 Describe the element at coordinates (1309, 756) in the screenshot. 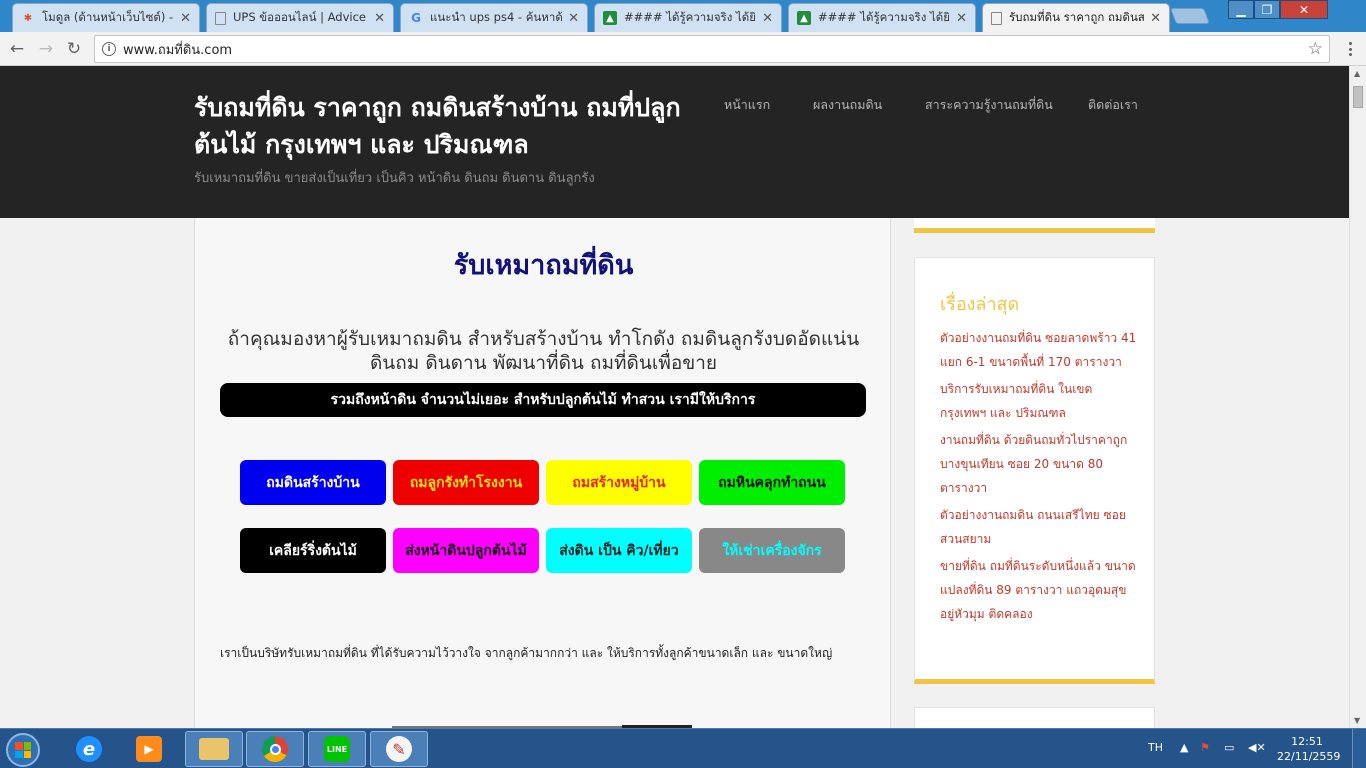

I see `clock-date: 22/11/2559` at that location.